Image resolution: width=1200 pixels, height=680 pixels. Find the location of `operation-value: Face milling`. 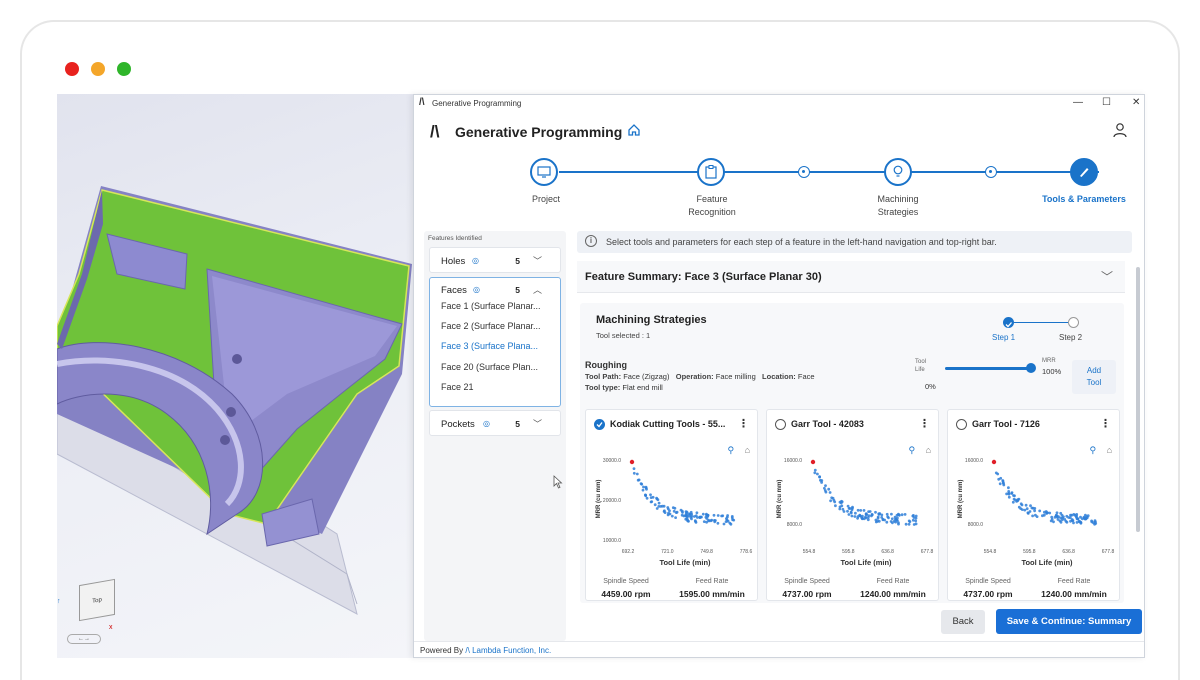

operation-value: Face milling is located at coordinates (735, 376).